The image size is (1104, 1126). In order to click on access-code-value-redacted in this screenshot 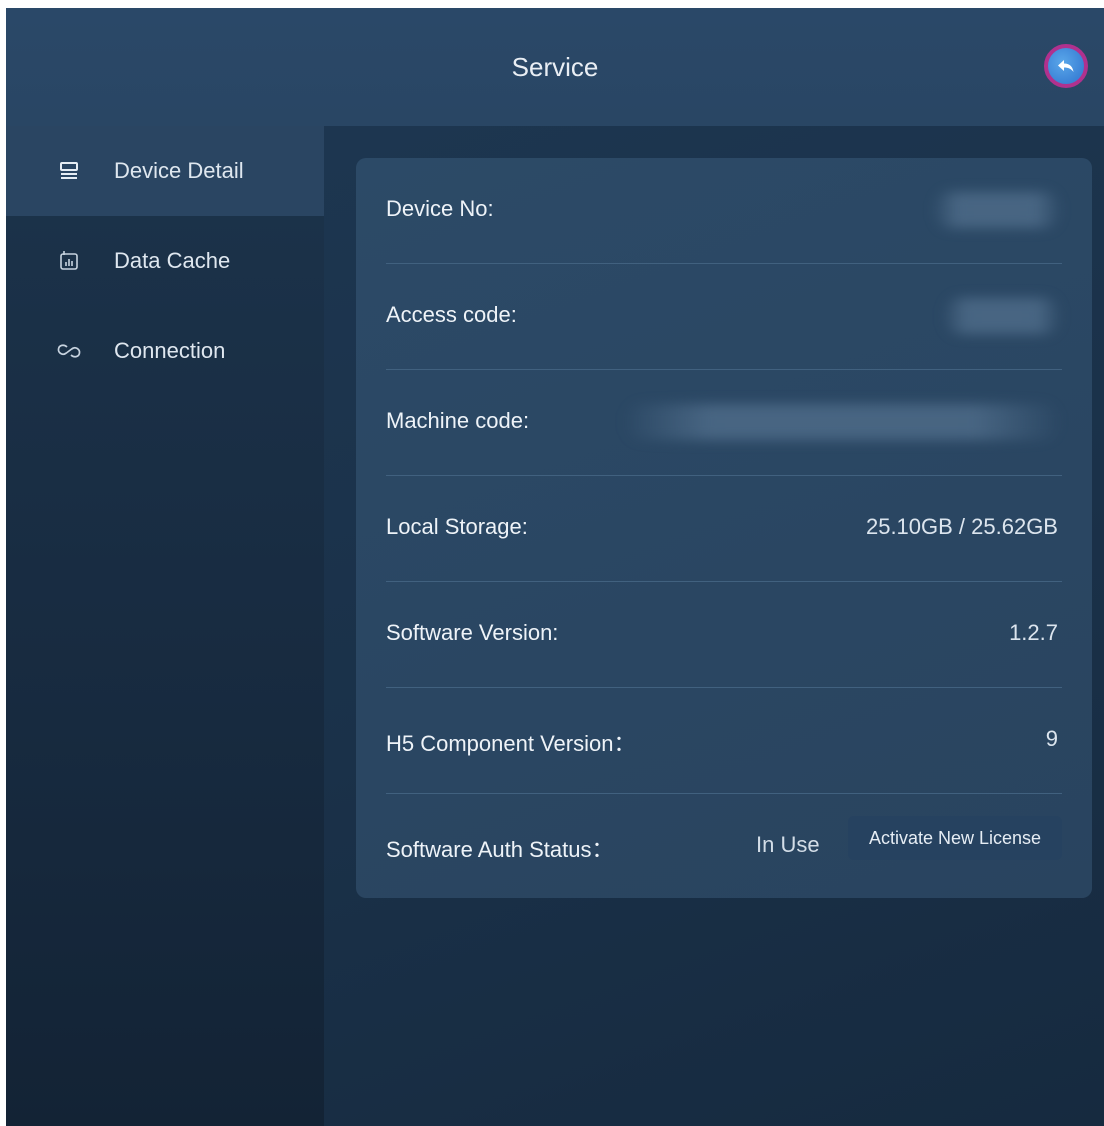, I will do `click(1002, 316)`.